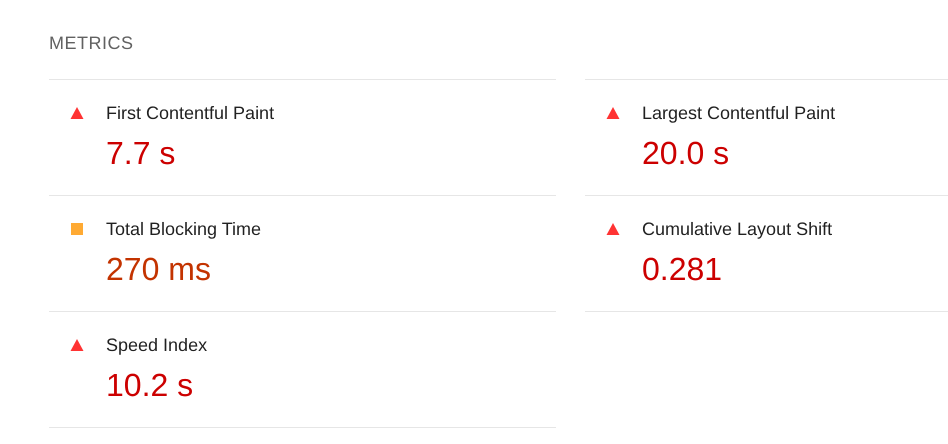  I want to click on metric-value: 10.2 s, so click(150, 385).